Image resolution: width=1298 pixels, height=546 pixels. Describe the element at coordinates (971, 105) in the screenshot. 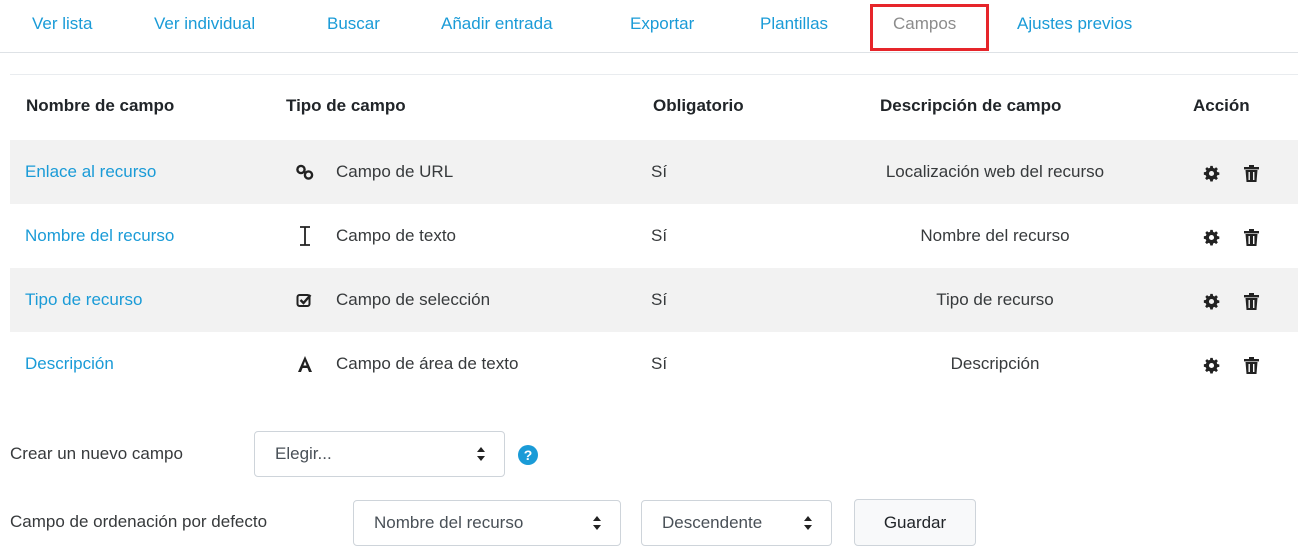

I see `column-header-description: Descripción de campo` at that location.